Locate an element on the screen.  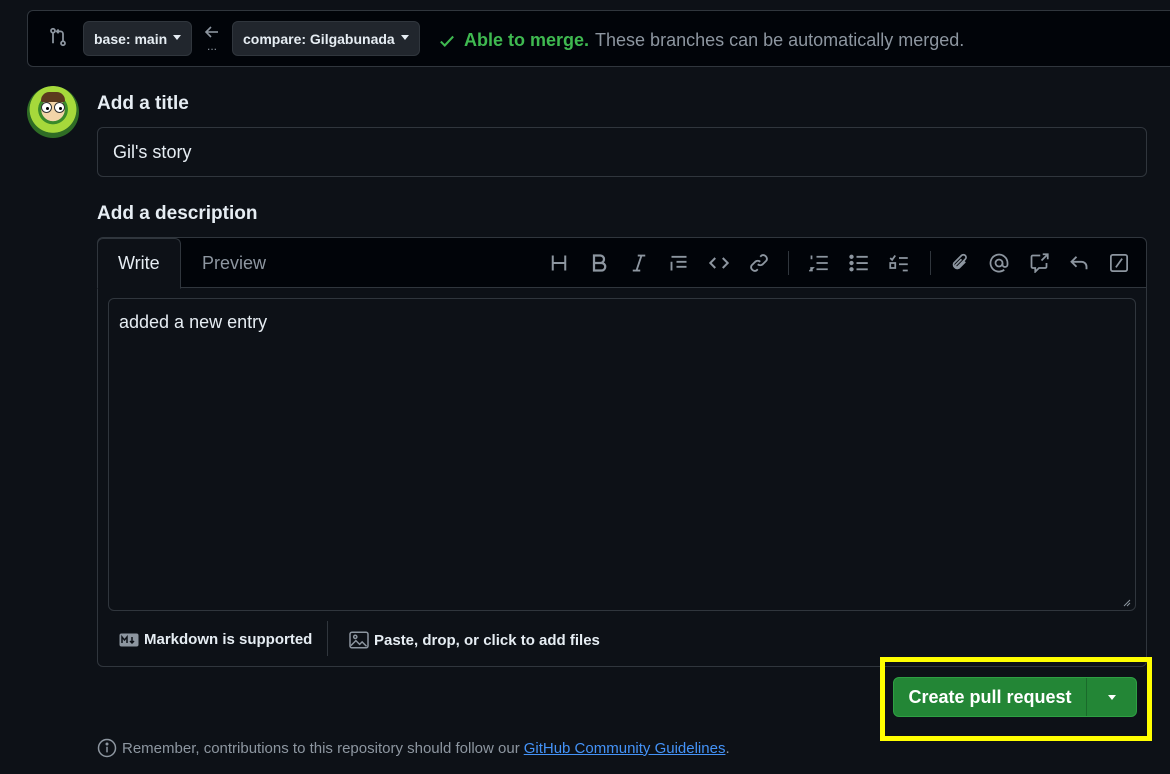
create-pull-request-button-group: Create pull request is located at coordinates (1015, 697).